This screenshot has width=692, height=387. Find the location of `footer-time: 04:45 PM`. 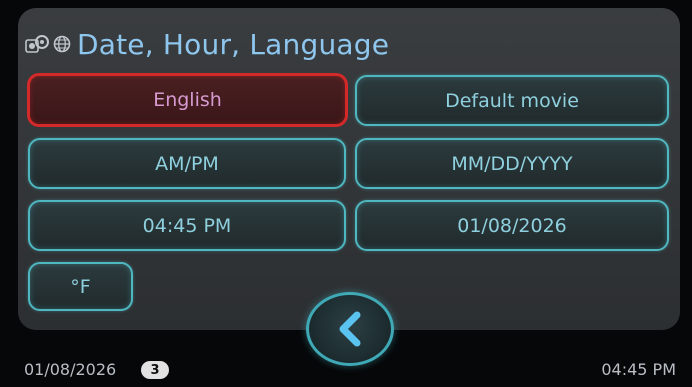

footer-time: 04:45 PM is located at coordinates (638, 369).